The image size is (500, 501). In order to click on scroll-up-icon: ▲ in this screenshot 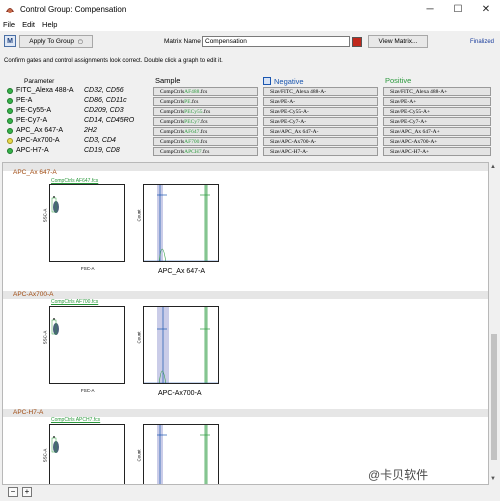, I will do `click(493, 167)`.